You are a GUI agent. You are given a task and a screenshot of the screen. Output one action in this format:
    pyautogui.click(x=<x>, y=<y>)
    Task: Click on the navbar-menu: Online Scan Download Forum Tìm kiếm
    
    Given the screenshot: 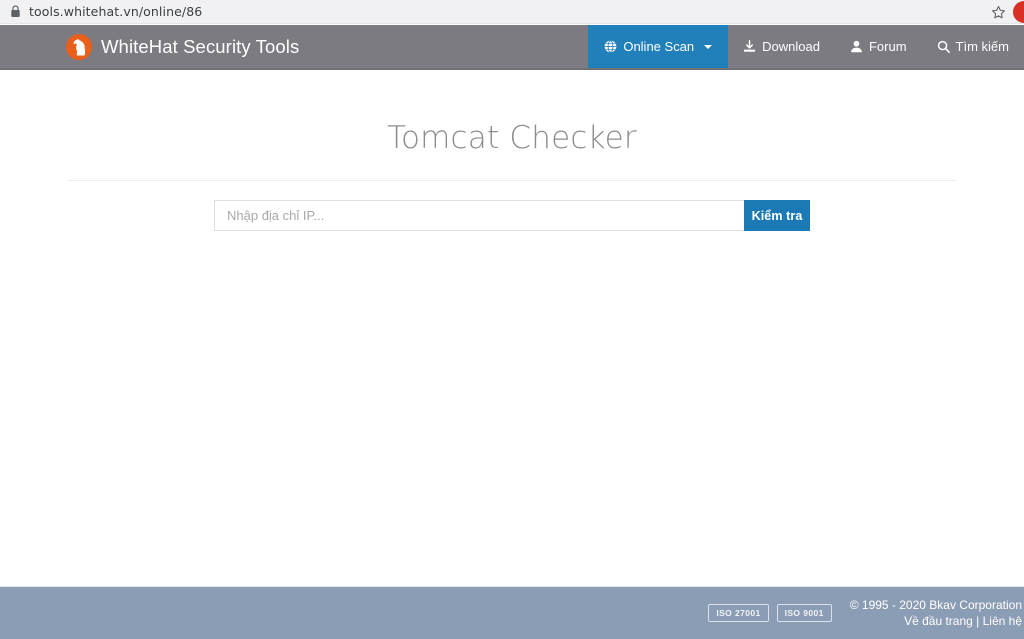 What is the action you would take?
    pyautogui.click(x=806, y=46)
    